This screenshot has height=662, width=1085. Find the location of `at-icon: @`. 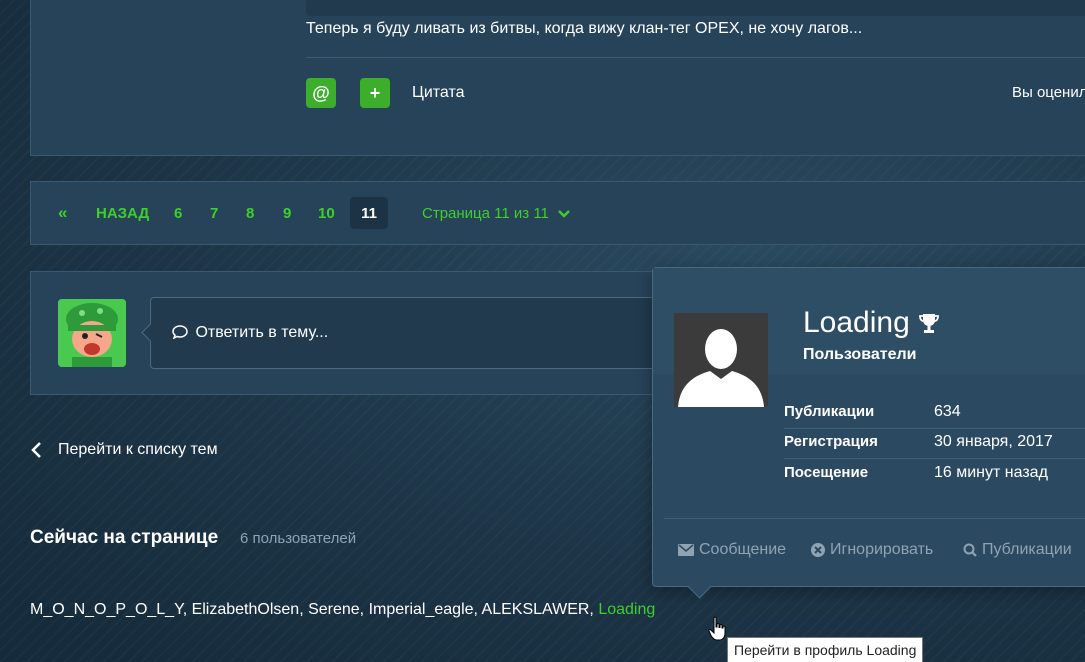

at-icon: @ is located at coordinates (321, 92).